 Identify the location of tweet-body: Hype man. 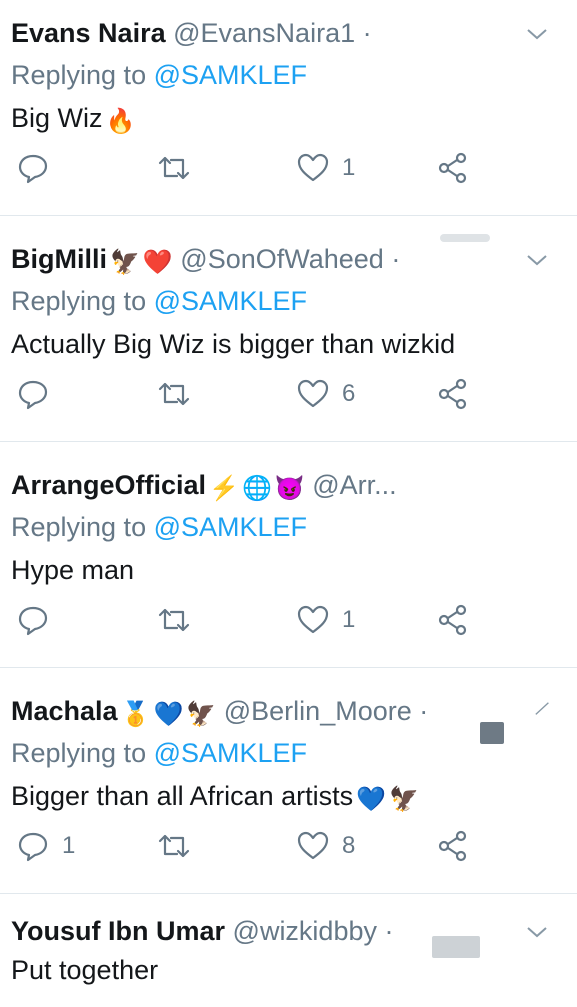
(73, 570).